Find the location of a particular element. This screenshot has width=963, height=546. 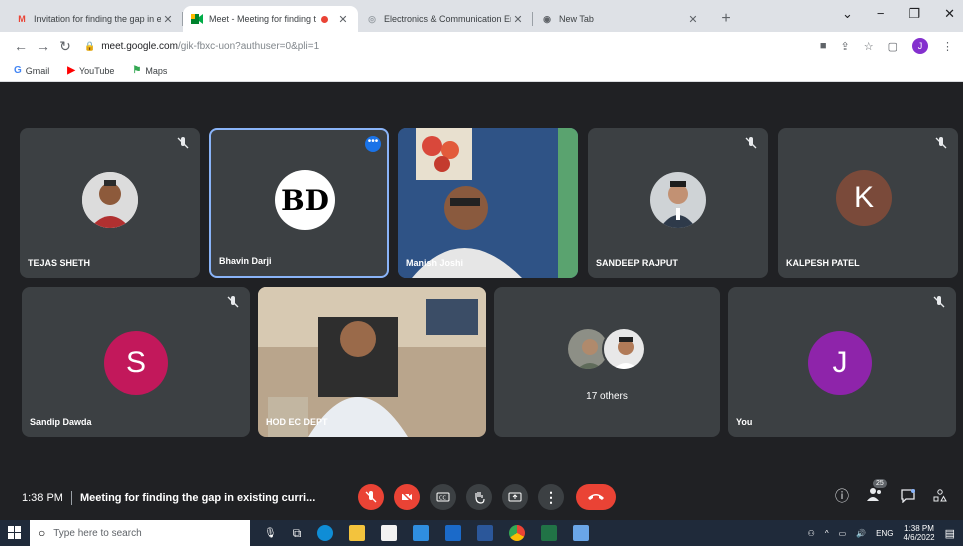

avatar: S is located at coordinates (136, 363).